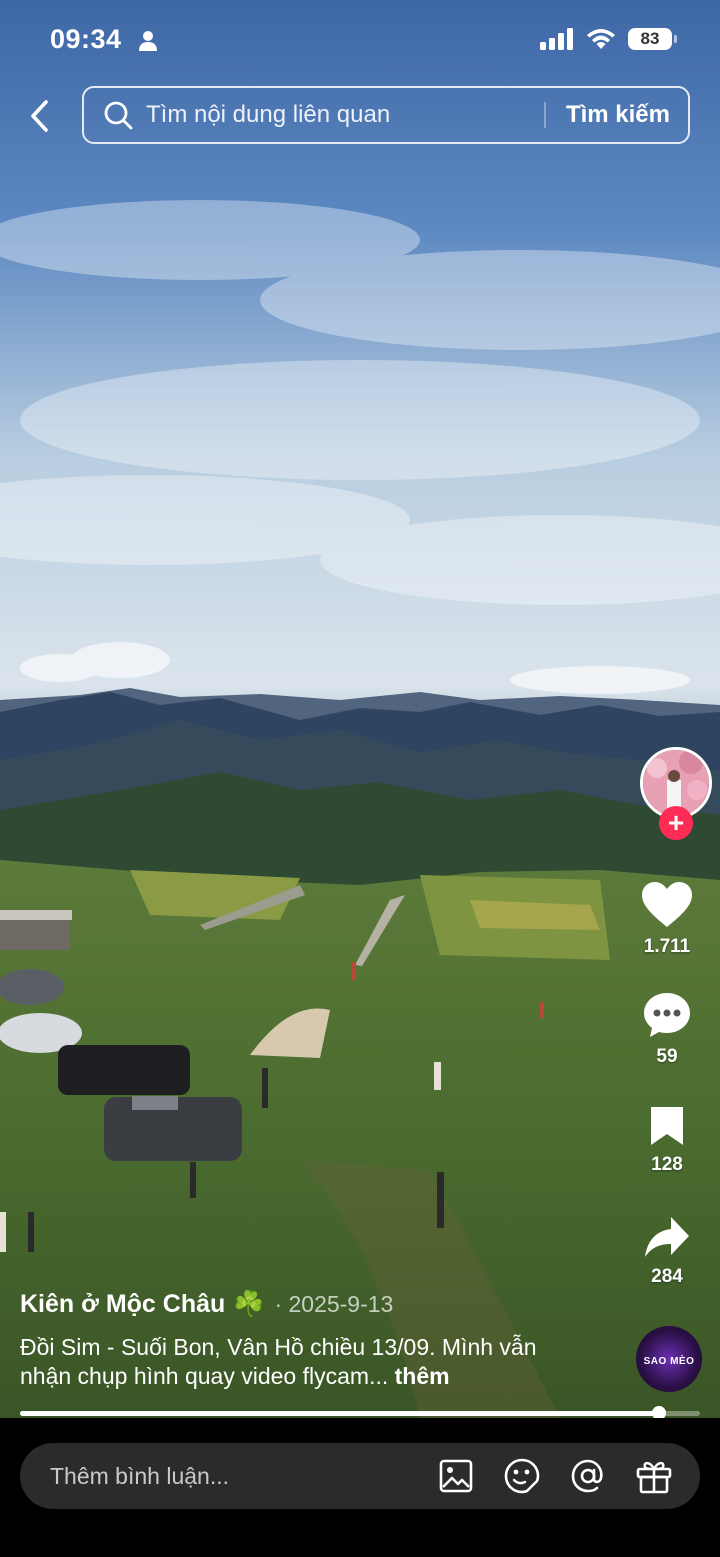 This screenshot has width=720, height=1557. What do you see at coordinates (118, 115) in the screenshot?
I see `search-icon` at bounding box center [118, 115].